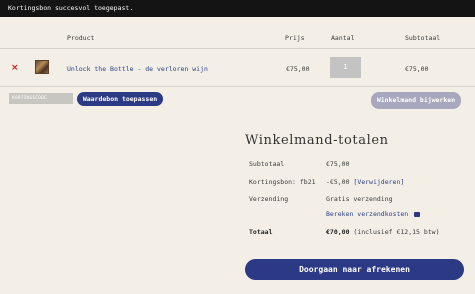 This screenshot has width=475, height=294. I want to click on subtotal-value: €75,00, so click(338, 164).